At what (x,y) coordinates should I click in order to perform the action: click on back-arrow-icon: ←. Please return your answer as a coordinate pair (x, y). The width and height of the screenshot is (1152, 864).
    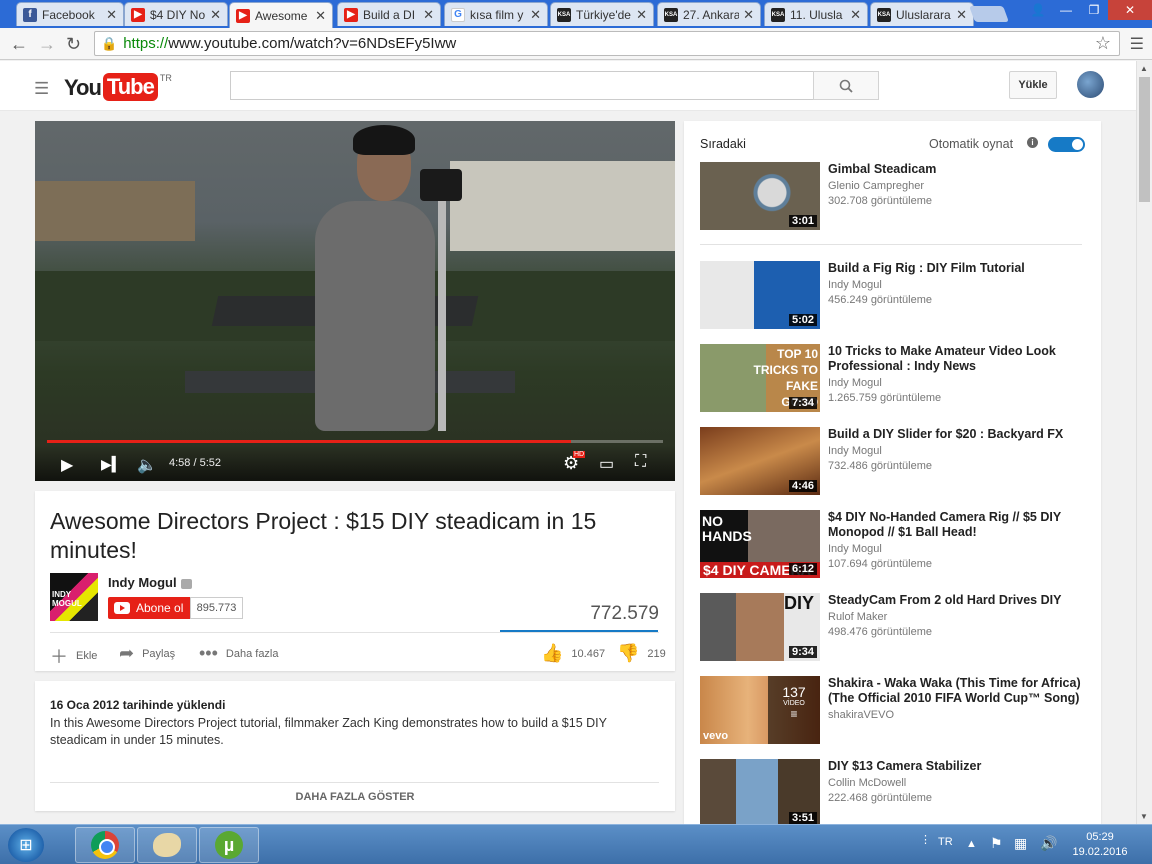
    Looking at the image, I should click on (19, 44).